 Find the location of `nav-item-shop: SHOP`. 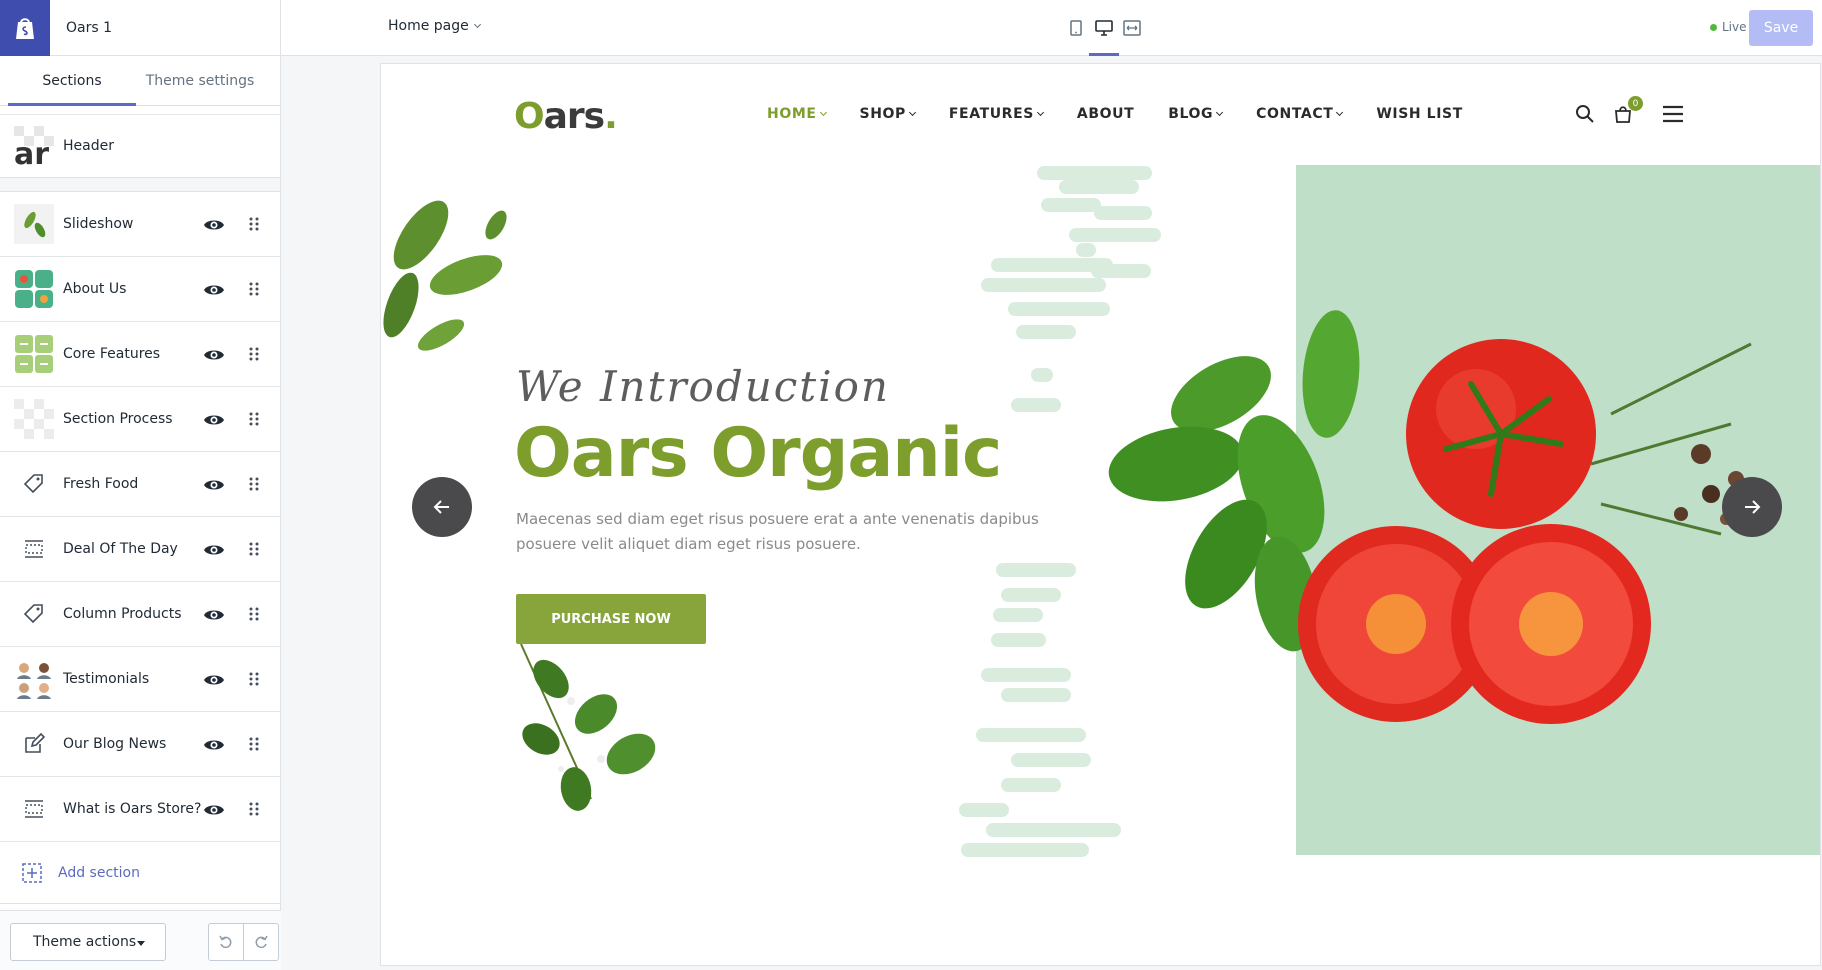

nav-item-shop: SHOP is located at coordinates (887, 114).